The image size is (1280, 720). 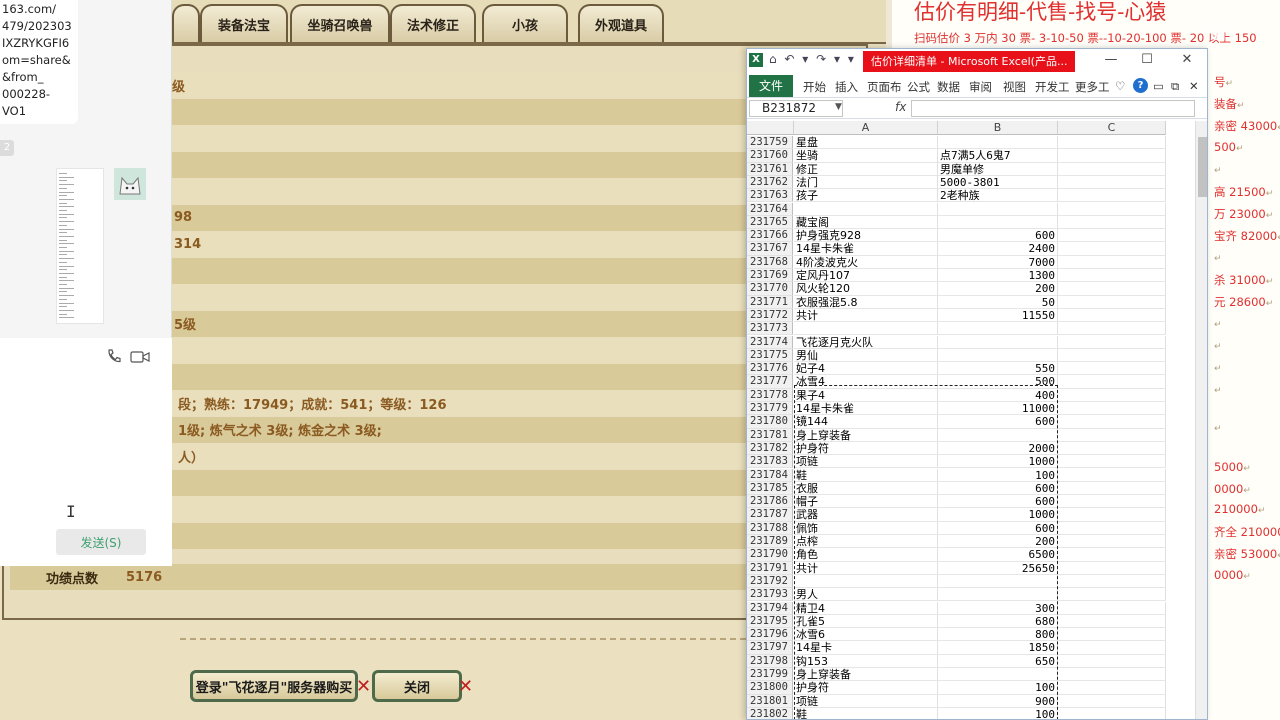 What do you see at coordinates (140, 357) in the screenshot?
I see `video-call-icon` at bounding box center [140, 357].